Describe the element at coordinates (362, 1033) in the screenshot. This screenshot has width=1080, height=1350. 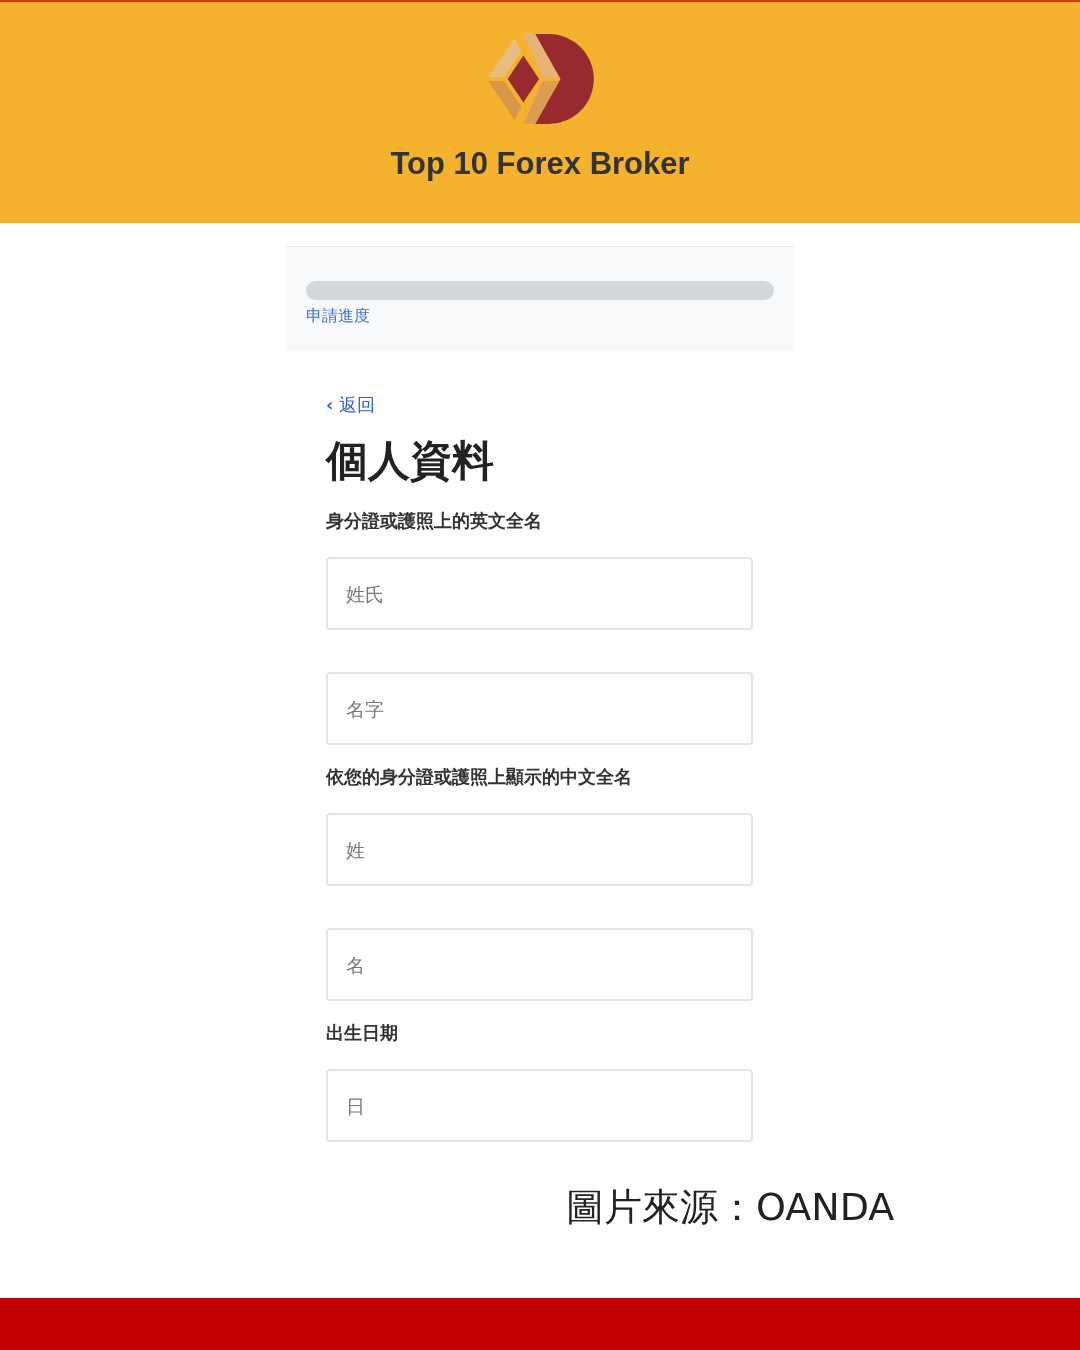
I see `field-label: 出生日期` at that location.